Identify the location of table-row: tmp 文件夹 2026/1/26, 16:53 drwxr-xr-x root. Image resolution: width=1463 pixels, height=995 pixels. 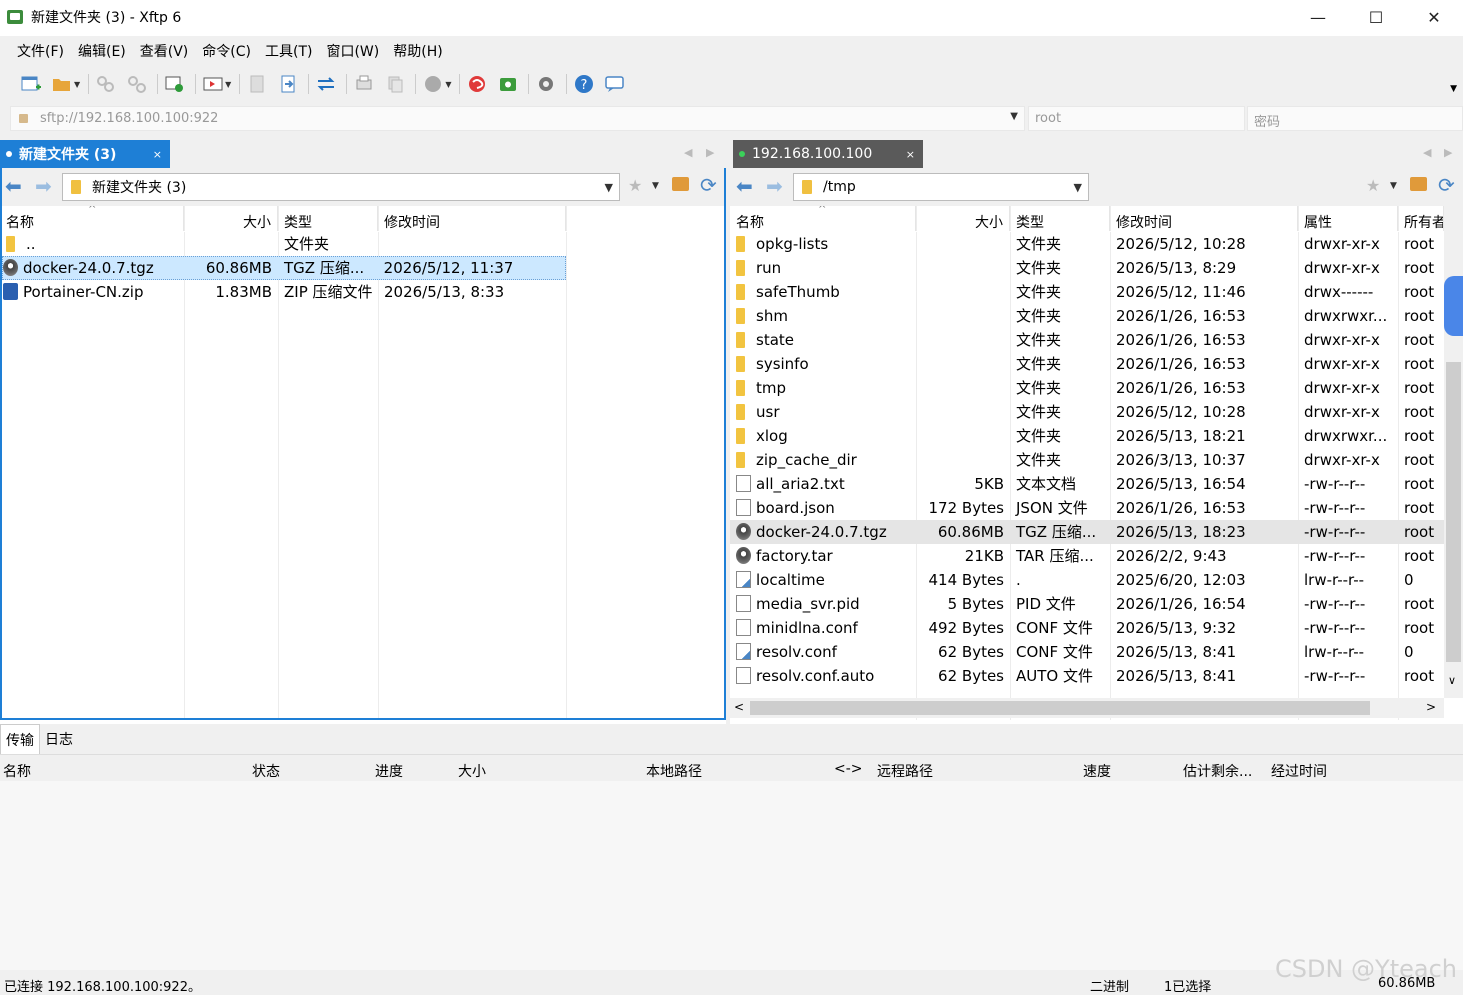
(1087, 388).